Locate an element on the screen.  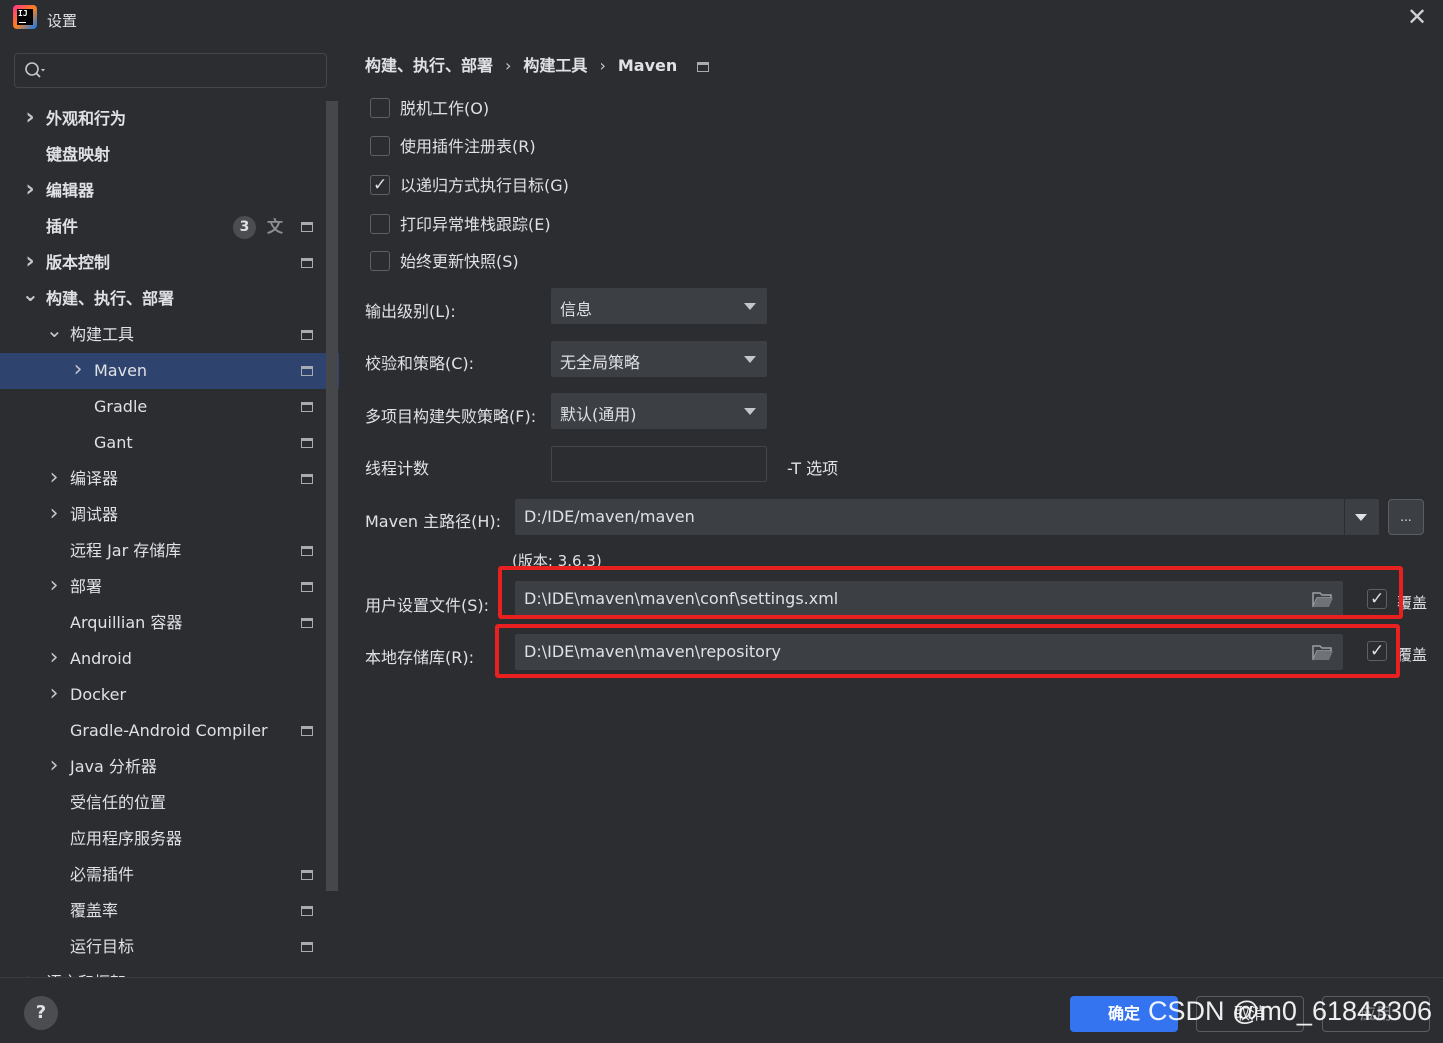
sidebar-item-label: 远程 Jar 存储库 is located at coordinates (126, 550).